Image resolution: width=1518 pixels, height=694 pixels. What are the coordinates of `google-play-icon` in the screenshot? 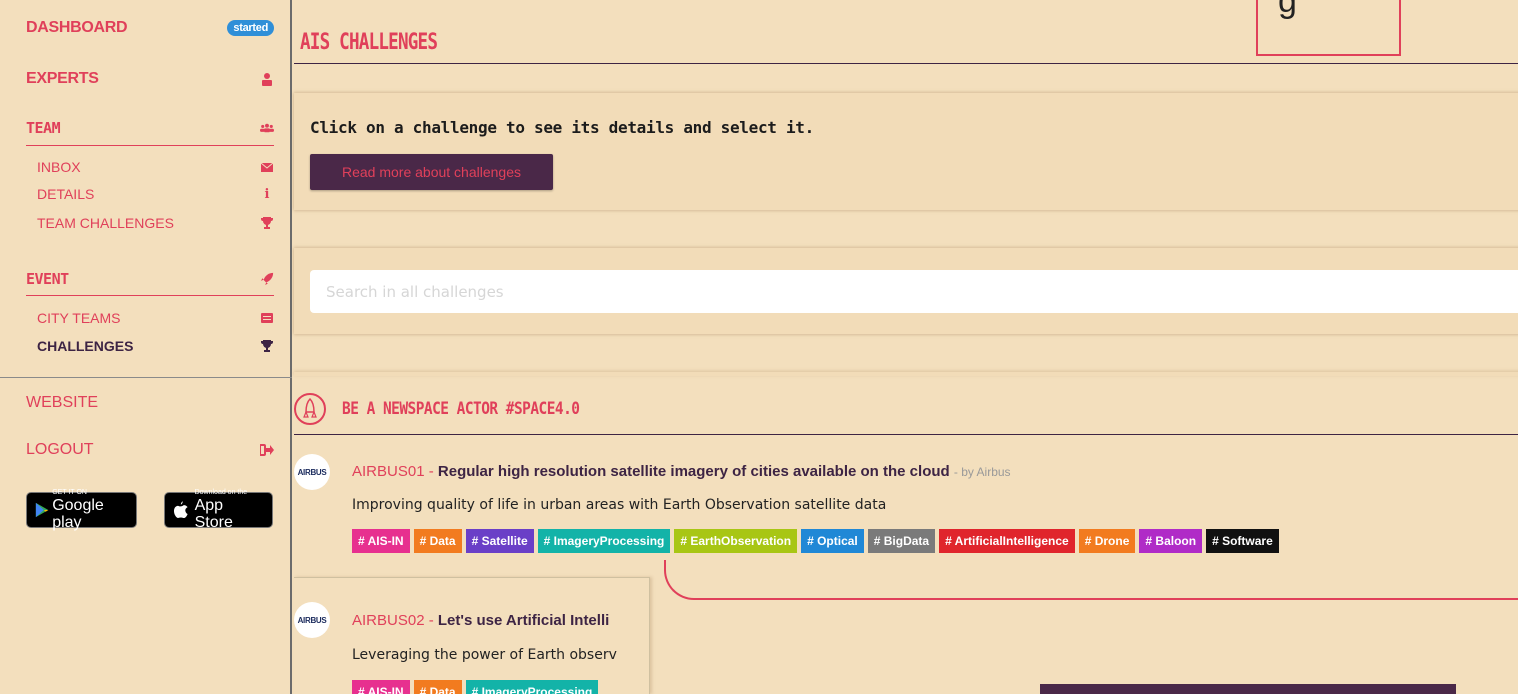 It's located at (42, 510).